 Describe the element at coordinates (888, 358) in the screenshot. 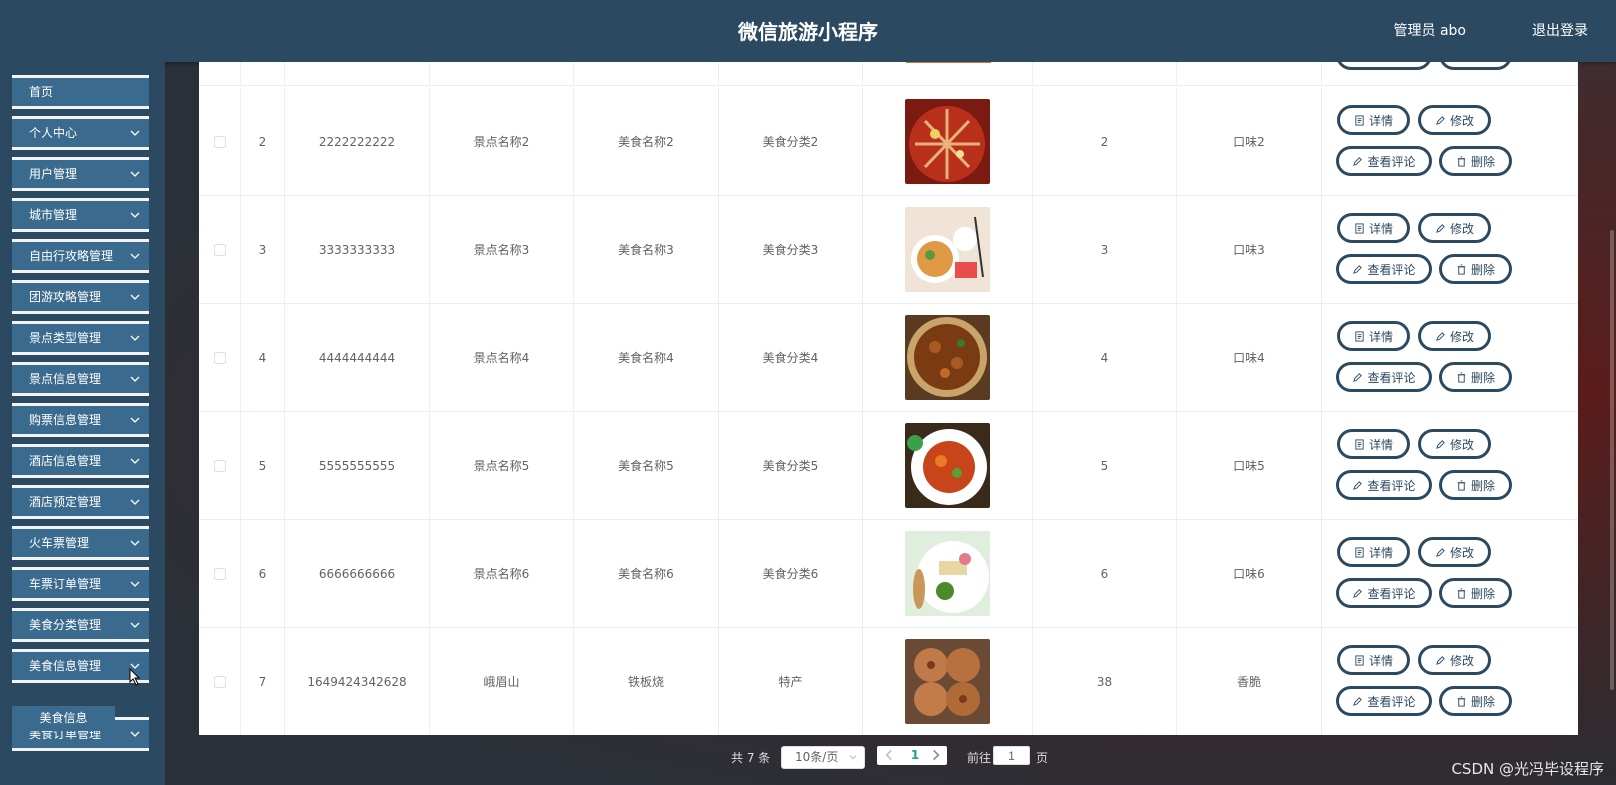

I see `table-row: 4 4444444444 景点名称4 美食名称4 美食分类4 4 口味4 详情 修改 查看评论 删除` at that location.